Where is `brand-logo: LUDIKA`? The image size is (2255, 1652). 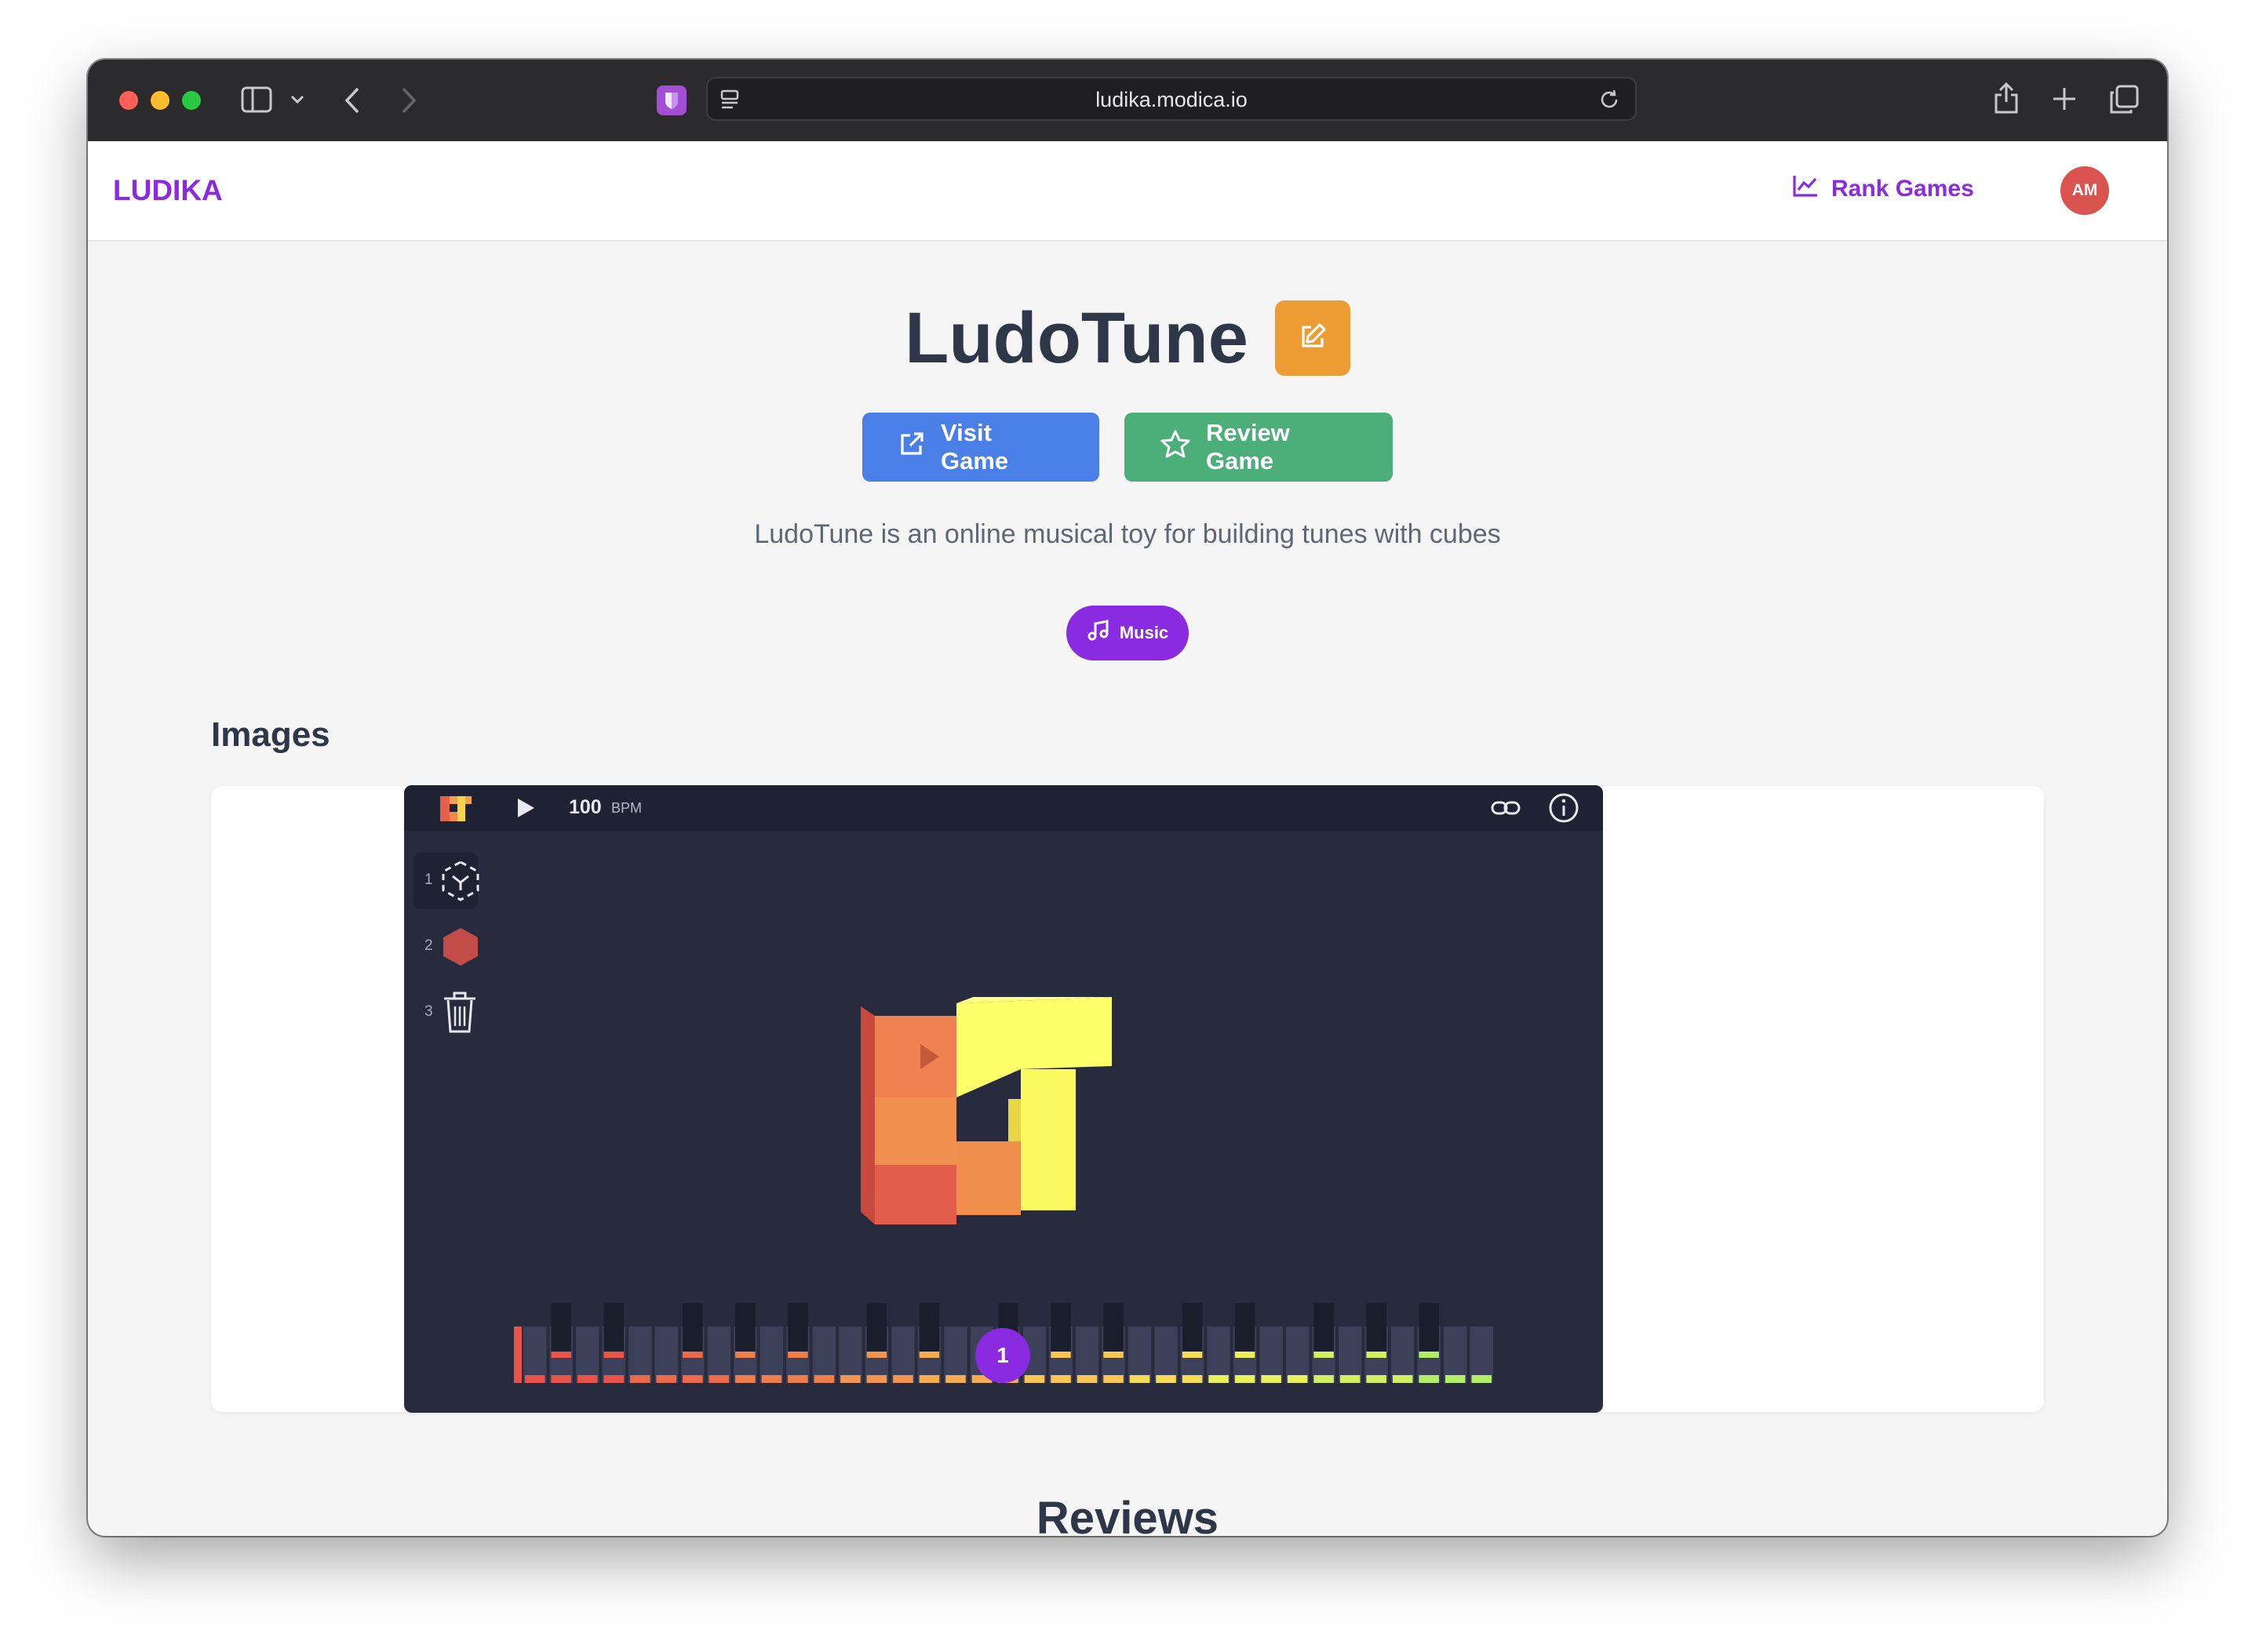 brand-logo: LUDIKA is located at coordinates (168, 191).